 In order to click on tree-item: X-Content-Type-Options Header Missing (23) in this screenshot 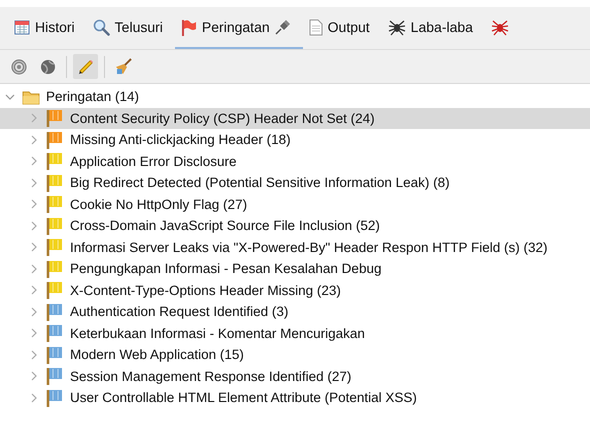, I will do `click(295, 290)`.